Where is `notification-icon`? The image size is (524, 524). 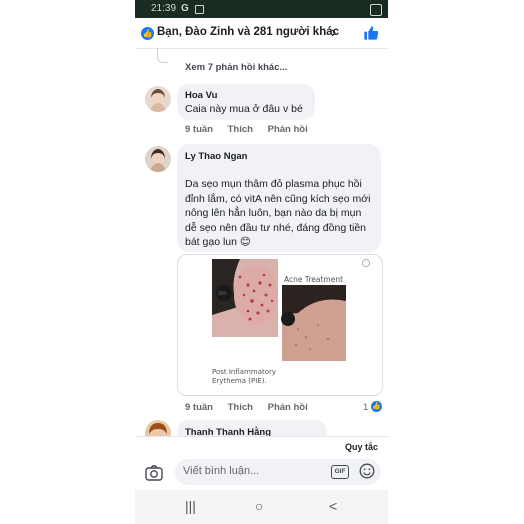 notification-icon is located at coordinates (199, 9).